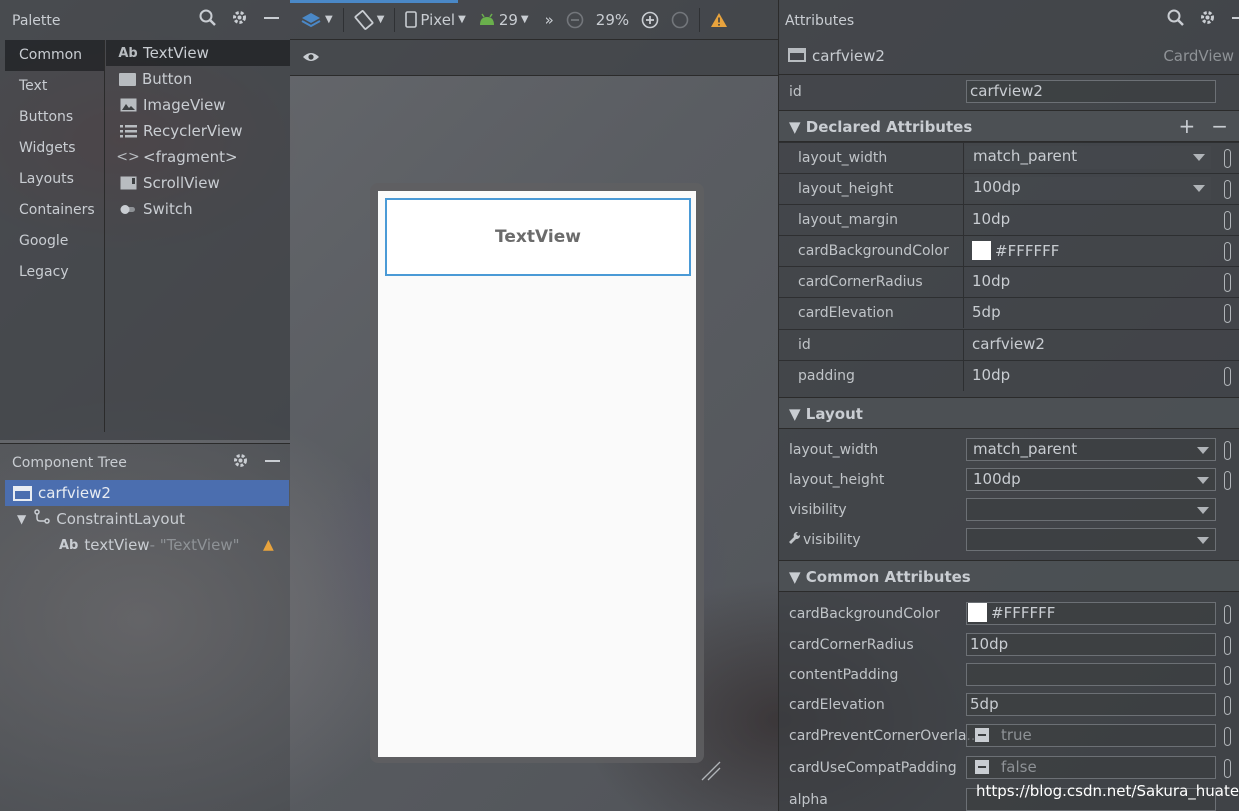 The width and height of the screenshot is (1239, 811). I want to click on tree-node-carfview2: carfview2, so click(147, 493).